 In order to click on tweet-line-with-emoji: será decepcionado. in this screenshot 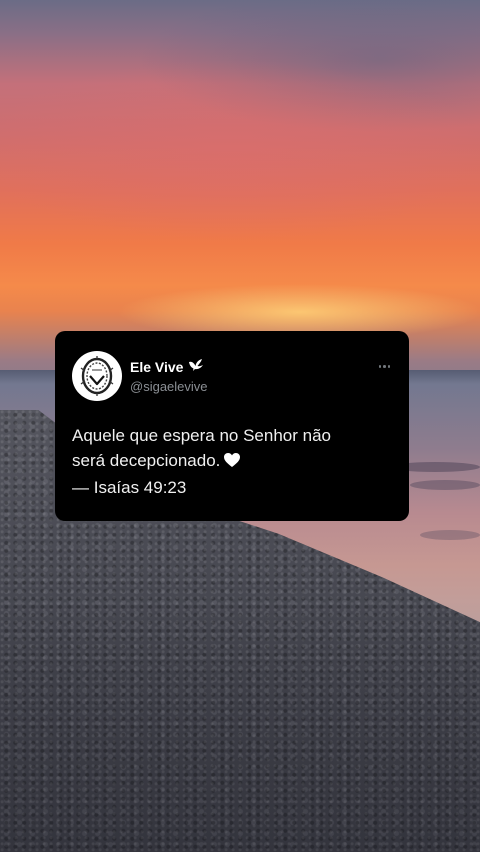, I will do `click(232, 461)`.